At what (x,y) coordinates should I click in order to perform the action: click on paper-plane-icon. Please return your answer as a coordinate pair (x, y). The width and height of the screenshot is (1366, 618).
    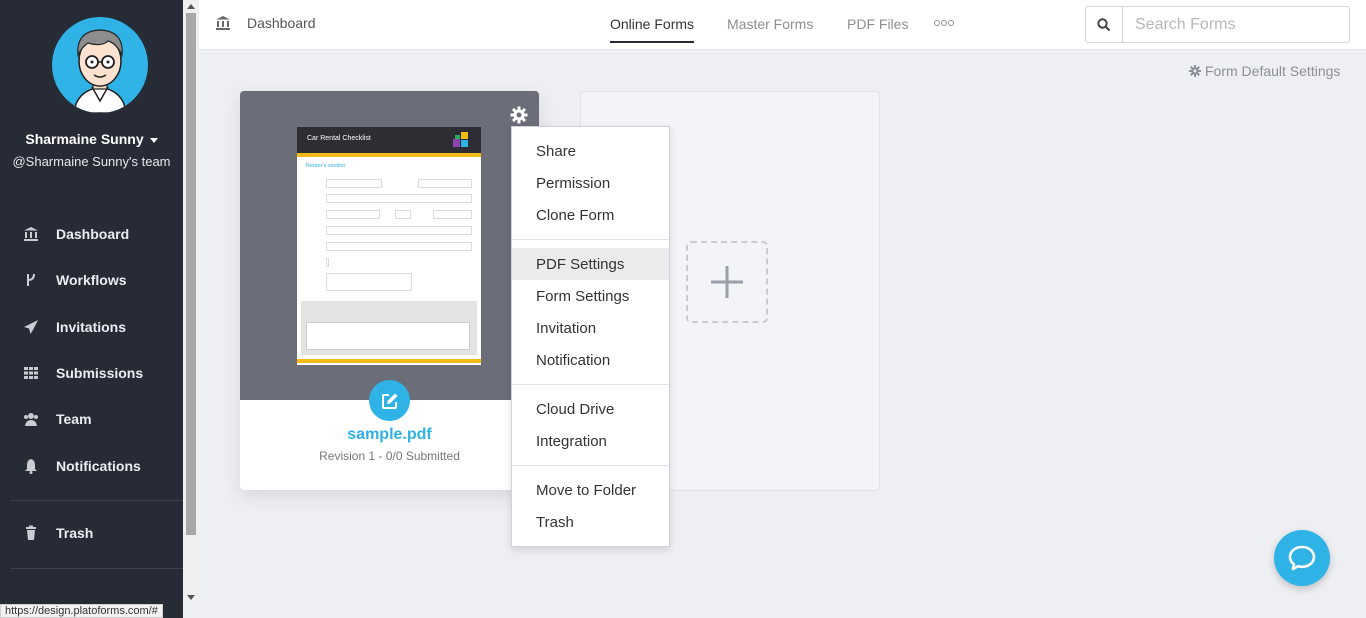
    Looking at the image, I should click on (31, 327).